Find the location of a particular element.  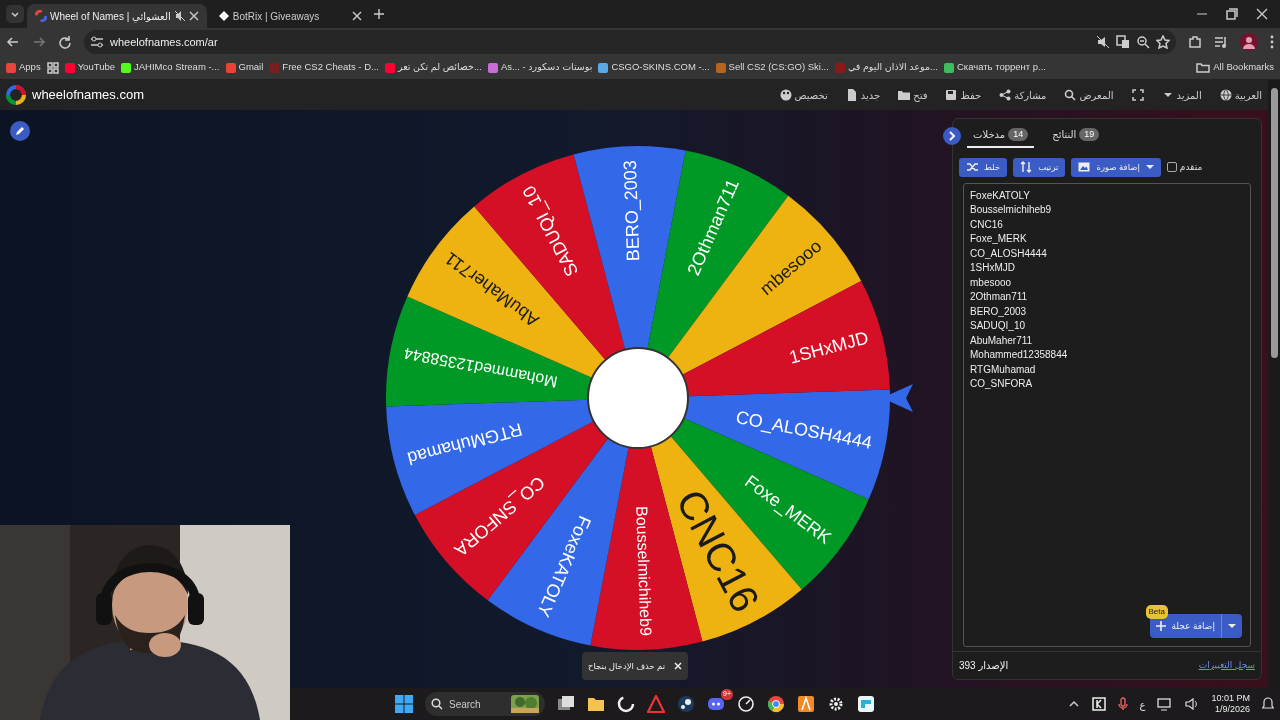

landscape-icon is located at coordinates (525, 704).